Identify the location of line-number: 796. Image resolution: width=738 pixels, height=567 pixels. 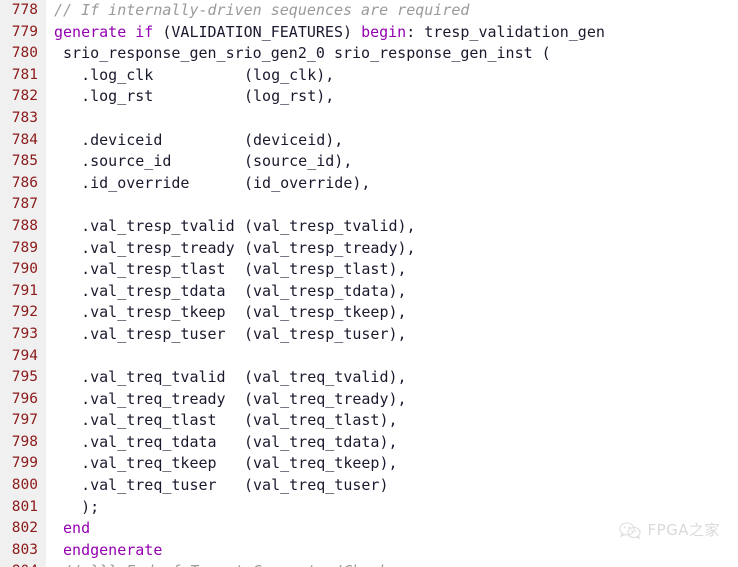
(24, 398).